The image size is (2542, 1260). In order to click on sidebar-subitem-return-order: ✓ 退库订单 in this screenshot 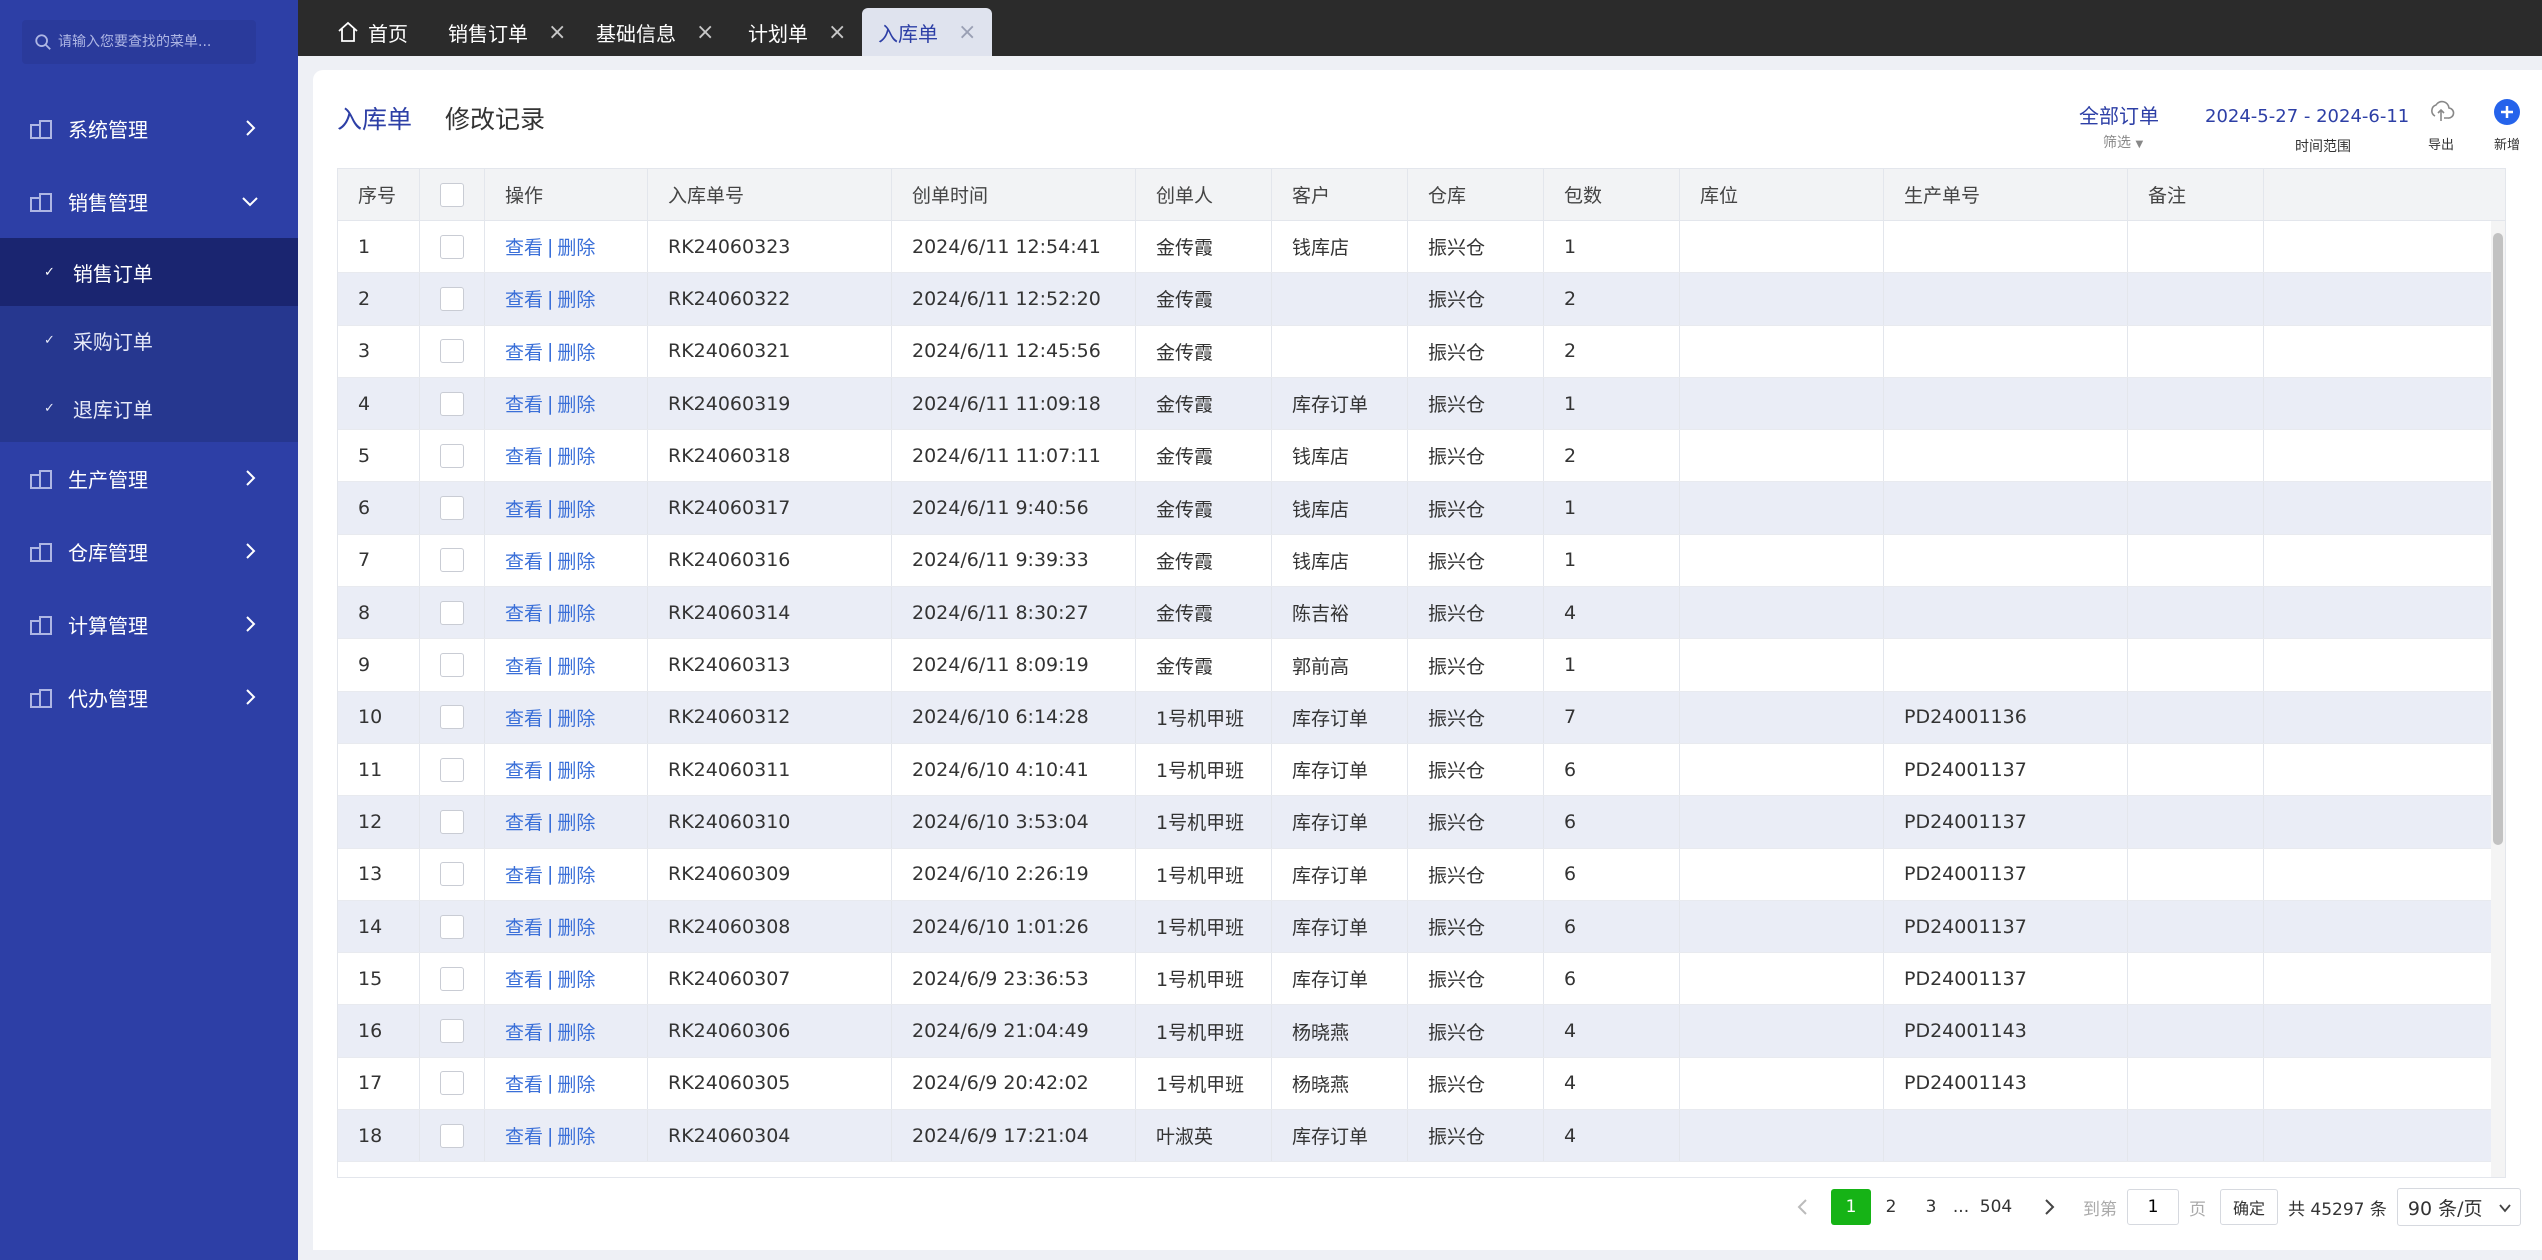, I will do `click(149, 408)`.